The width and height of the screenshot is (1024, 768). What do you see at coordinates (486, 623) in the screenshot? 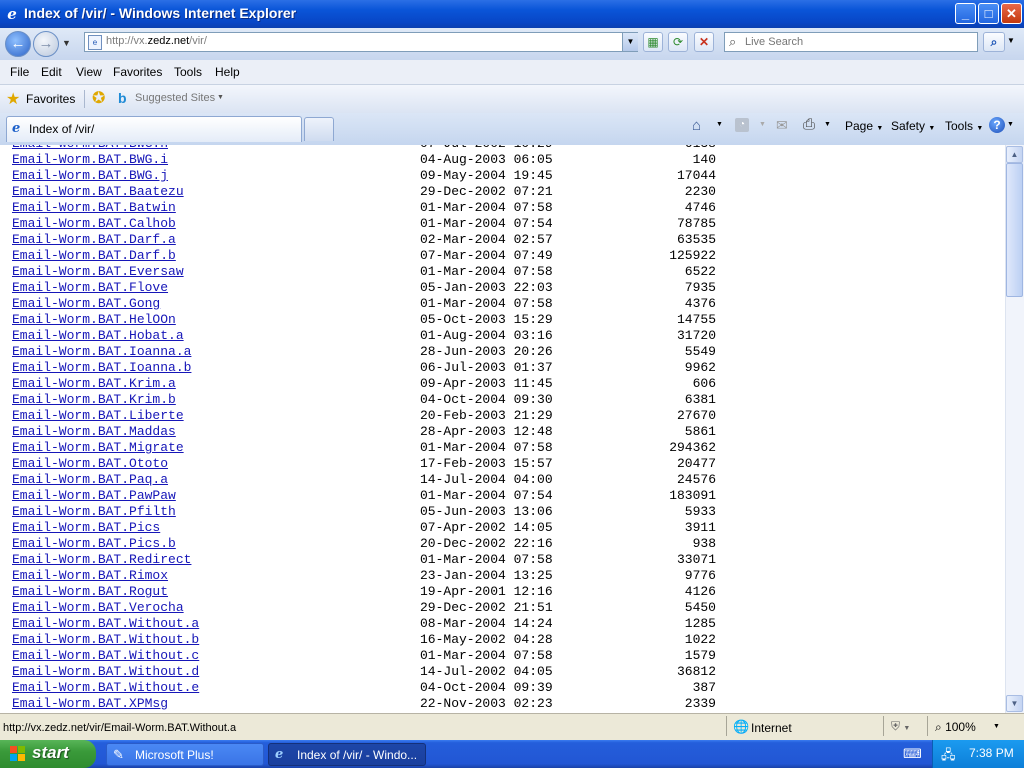
I see `file-date: 08-Mar-2004 14:24` at bounding box center [486, 623].